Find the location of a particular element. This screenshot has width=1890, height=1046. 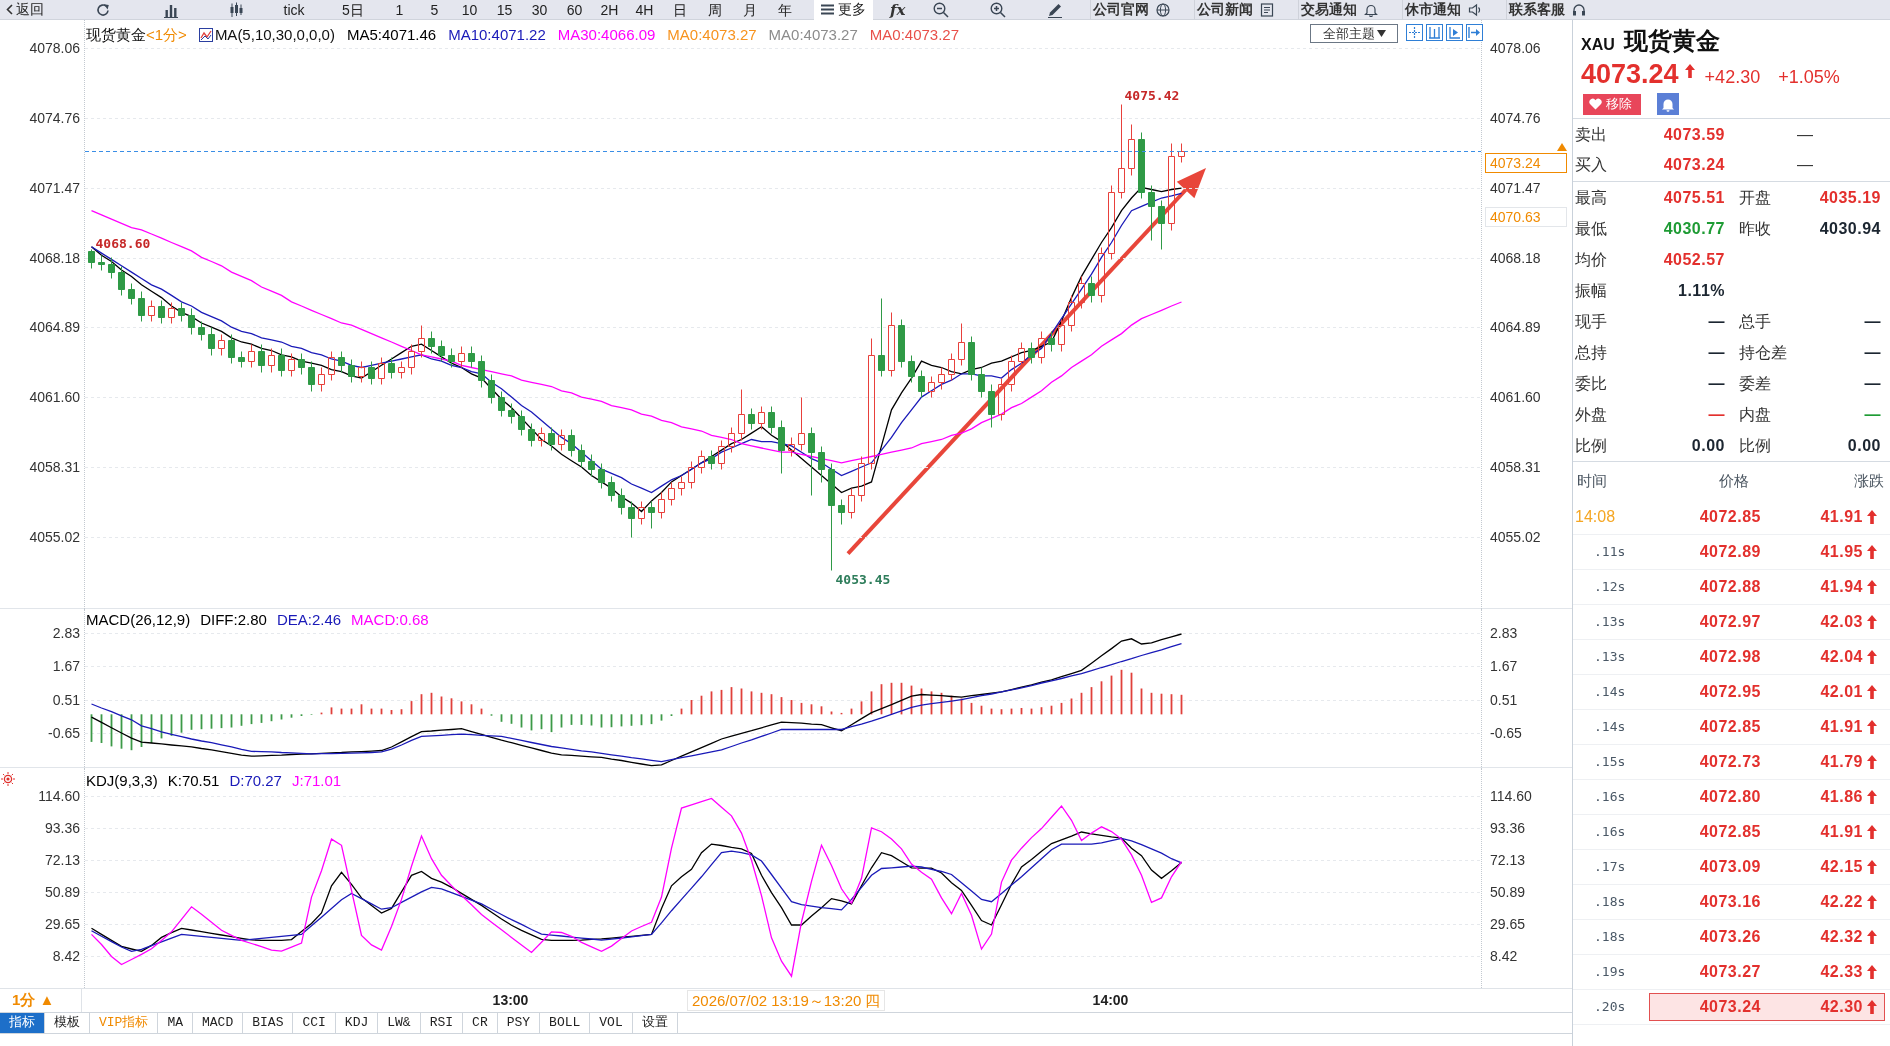

link-button: 交易通知 is located at coordinates (1350, 10).